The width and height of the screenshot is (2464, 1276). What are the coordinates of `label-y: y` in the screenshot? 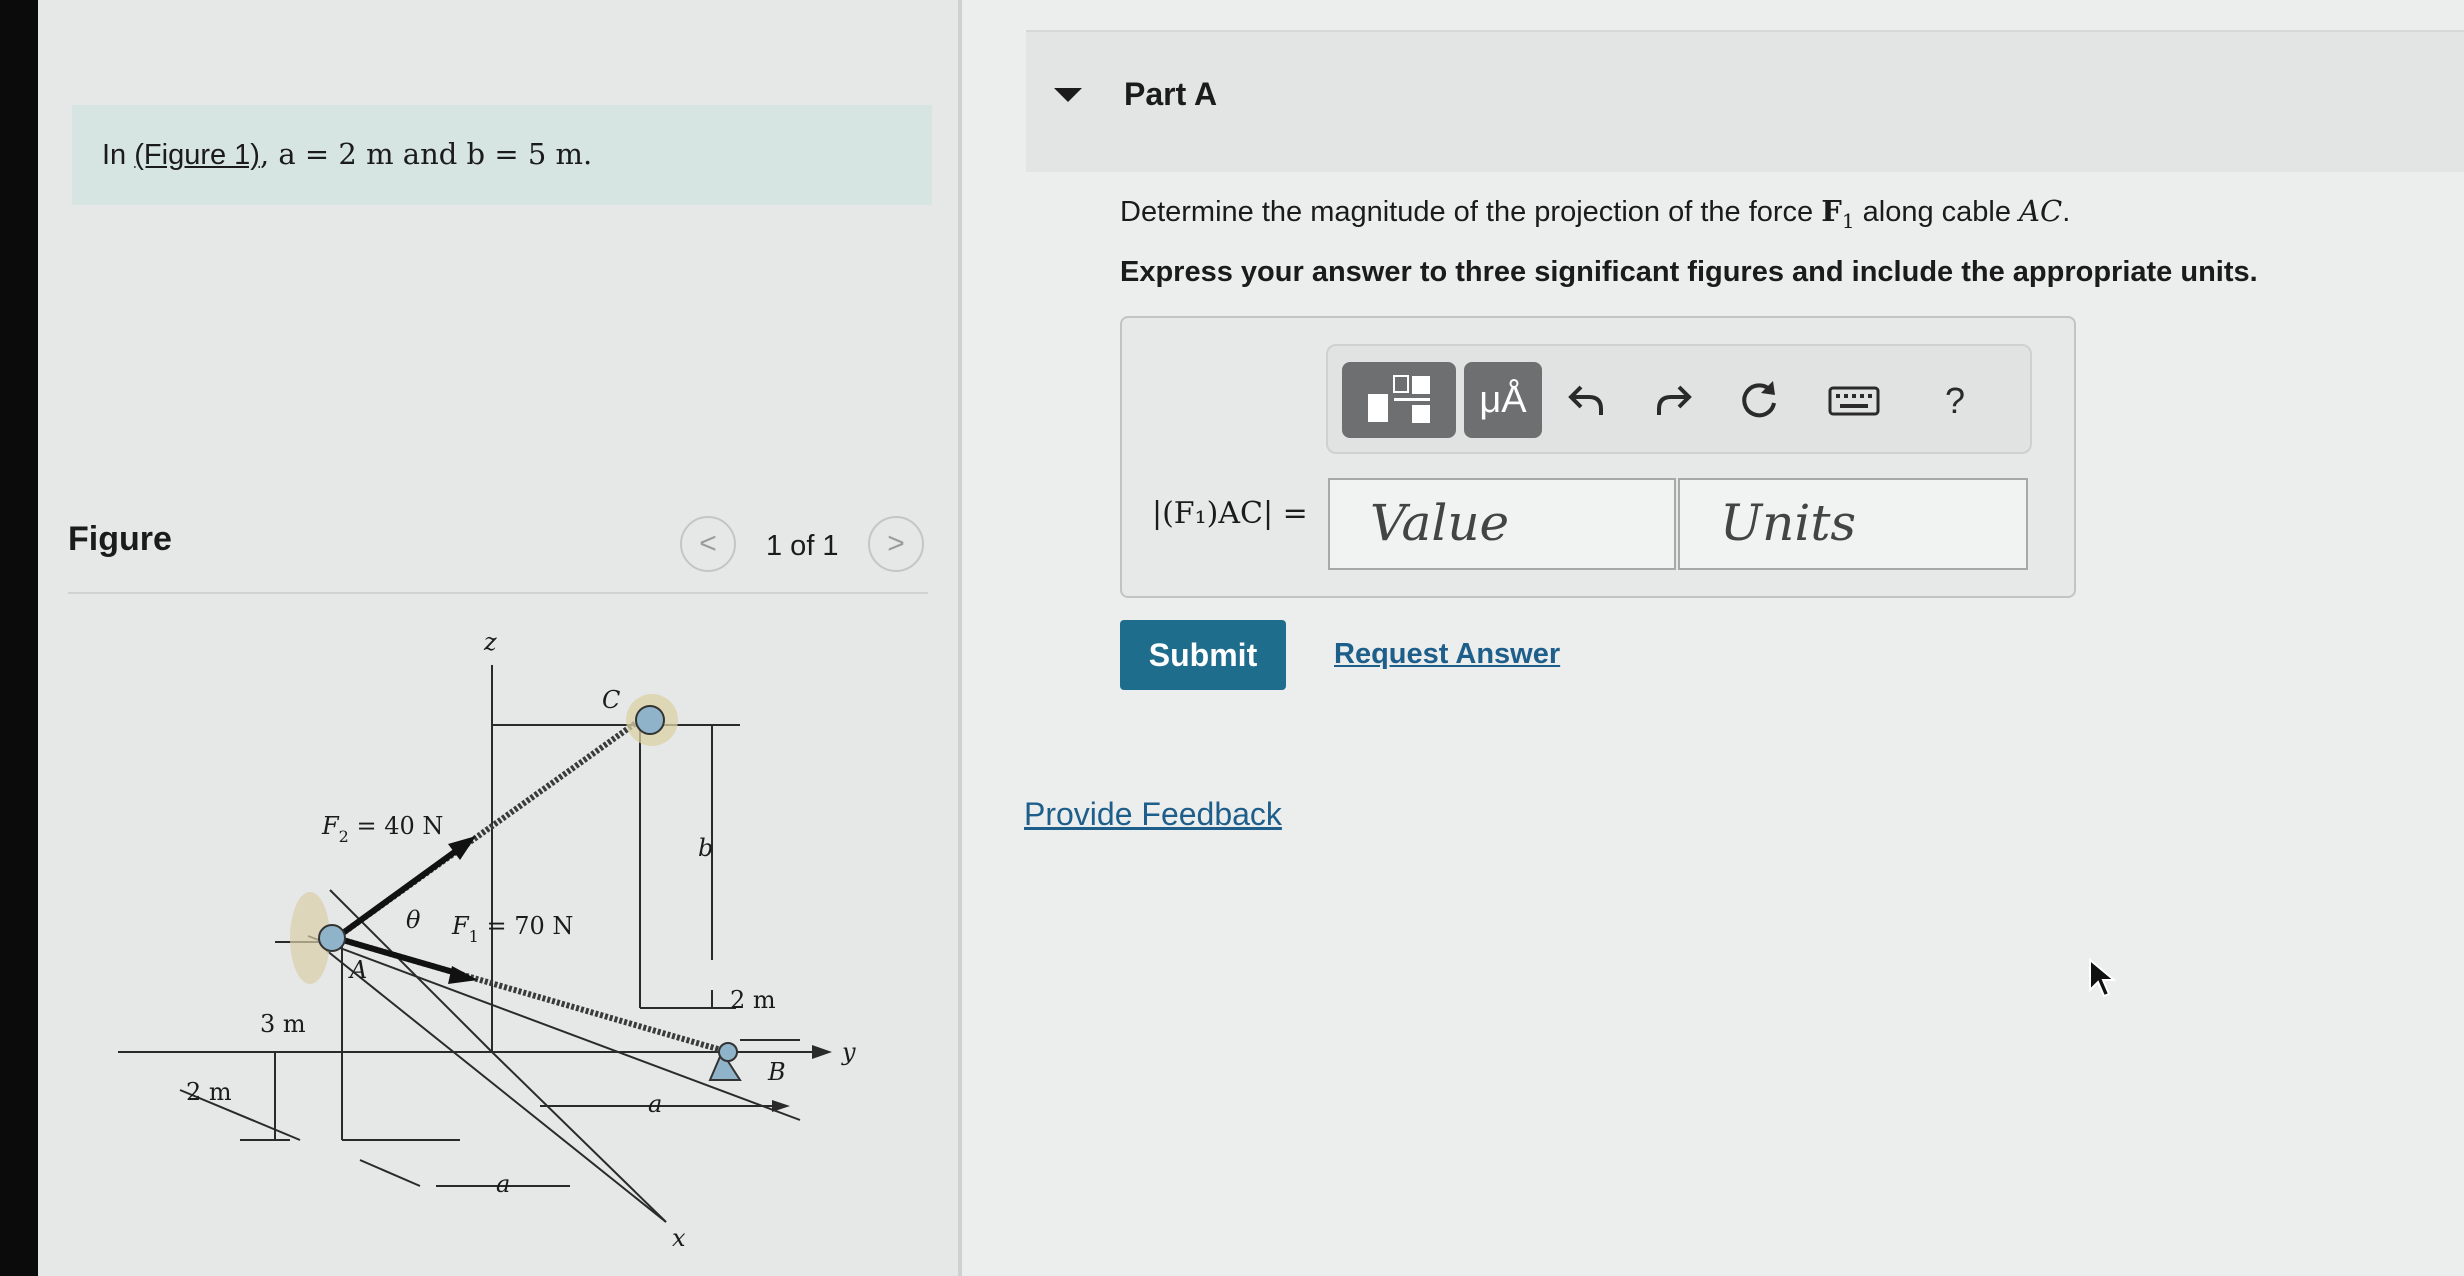 It's located at (848, 1052).